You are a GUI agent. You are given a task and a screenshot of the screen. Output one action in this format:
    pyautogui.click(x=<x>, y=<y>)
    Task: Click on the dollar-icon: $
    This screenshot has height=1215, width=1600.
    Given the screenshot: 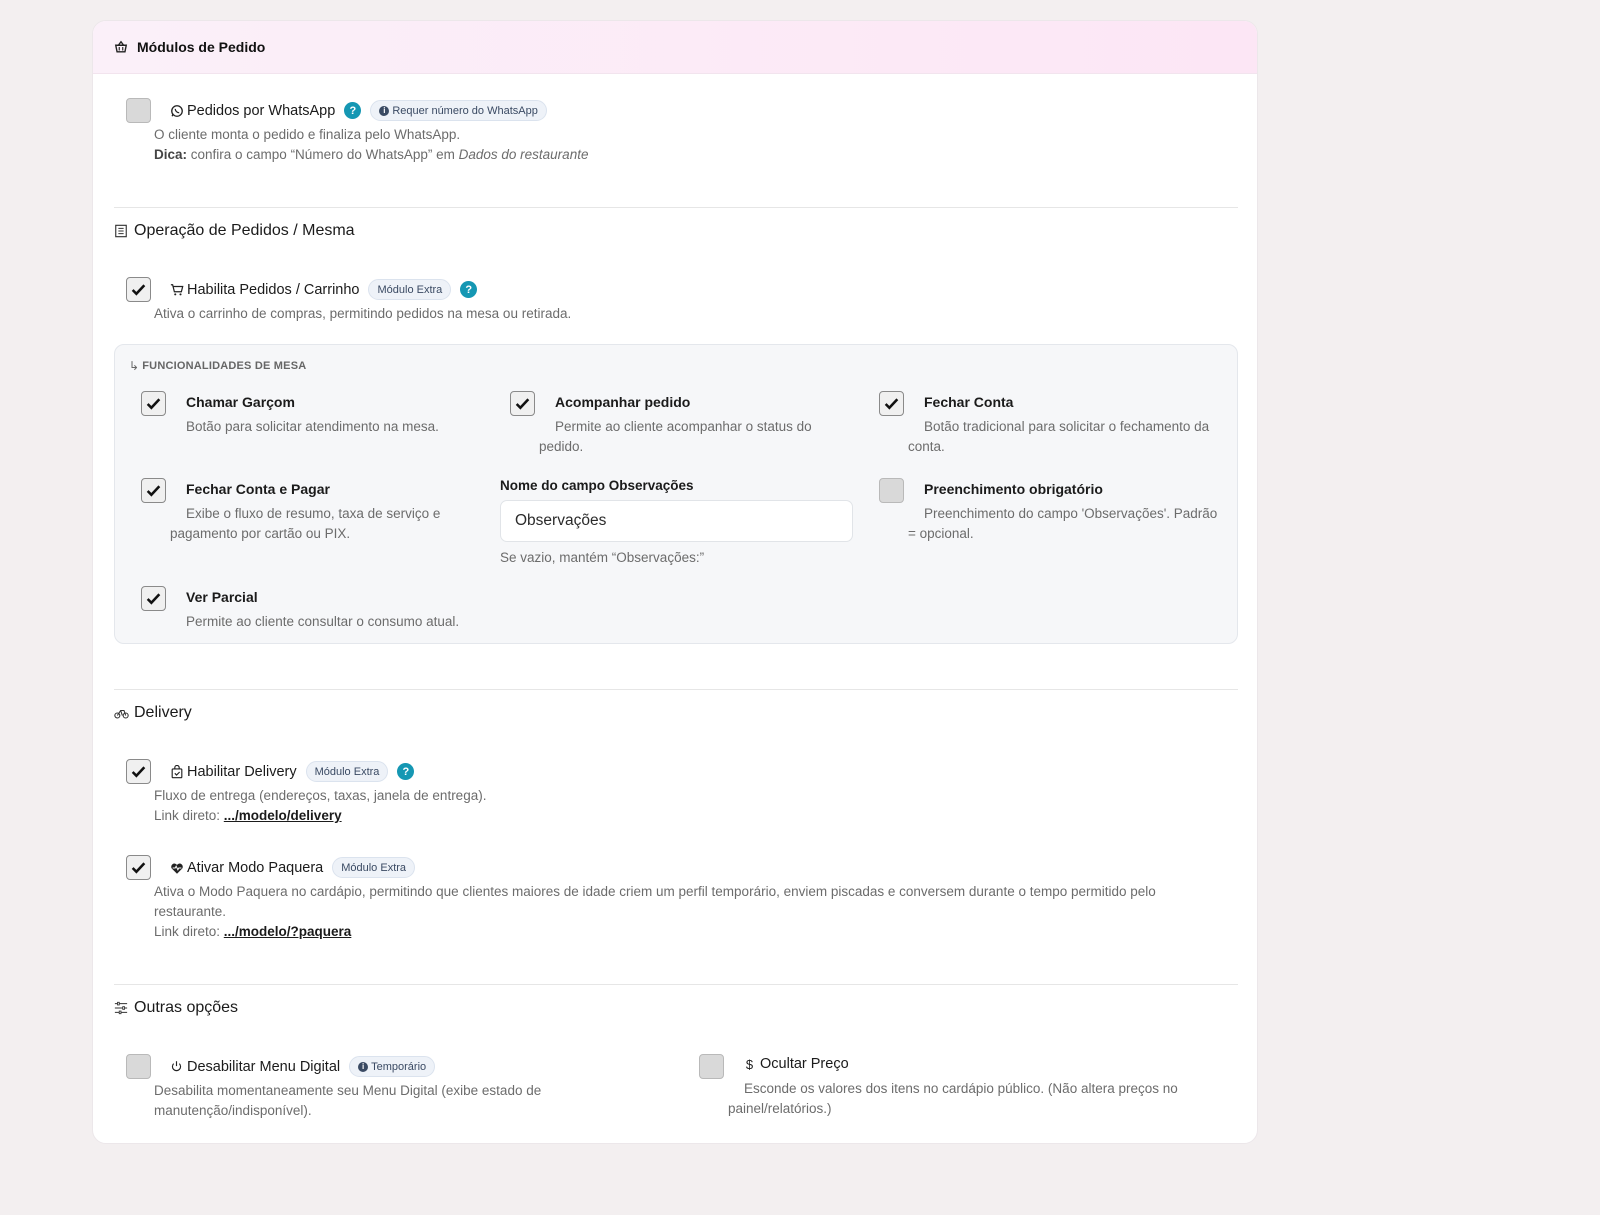 What is the action you would take?
    pyautogui.click(x=749, y=1064)
    